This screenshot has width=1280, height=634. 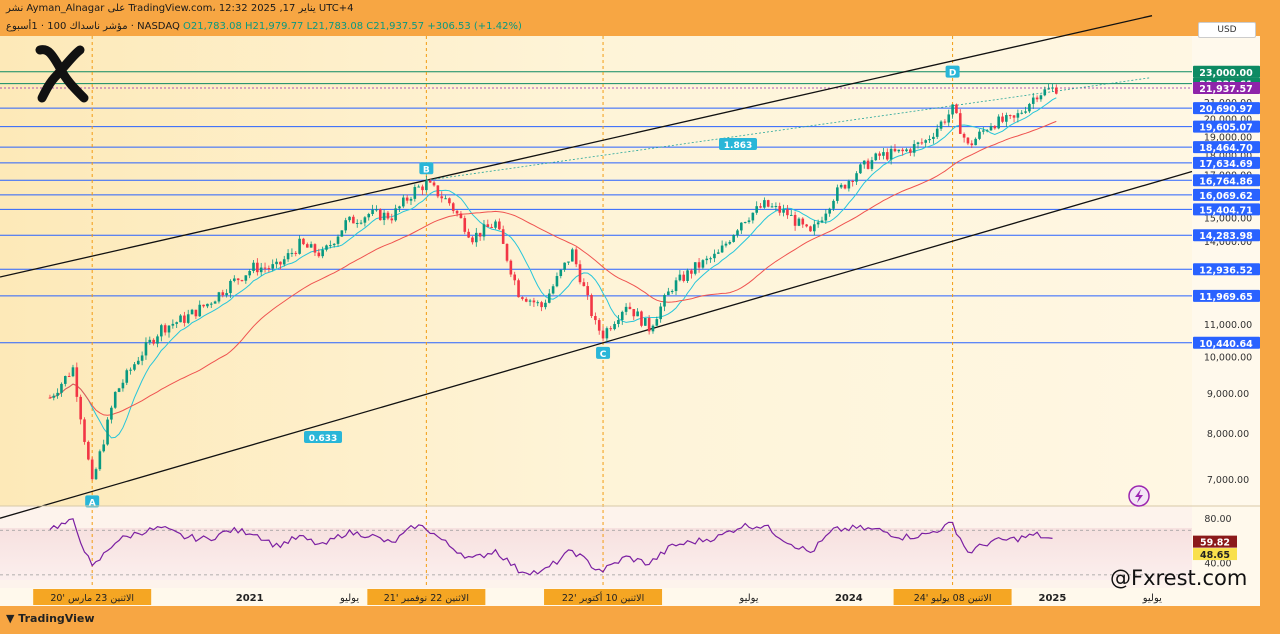 I want to click on currency-button: USD, so click(x=1227, y=30).